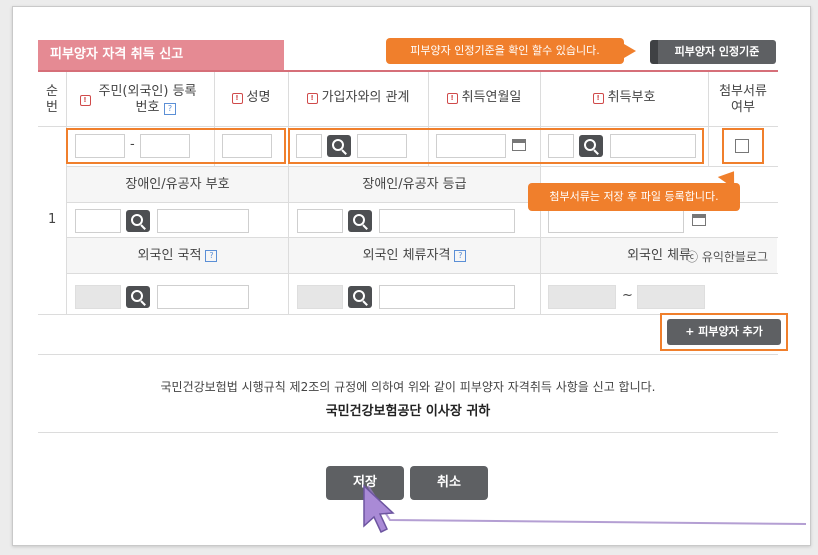 The height and width of the screenshot is (555, 818). Describe the element at coordinates (585, 509) in the screenshot. I see `cursor-trail` at that location.